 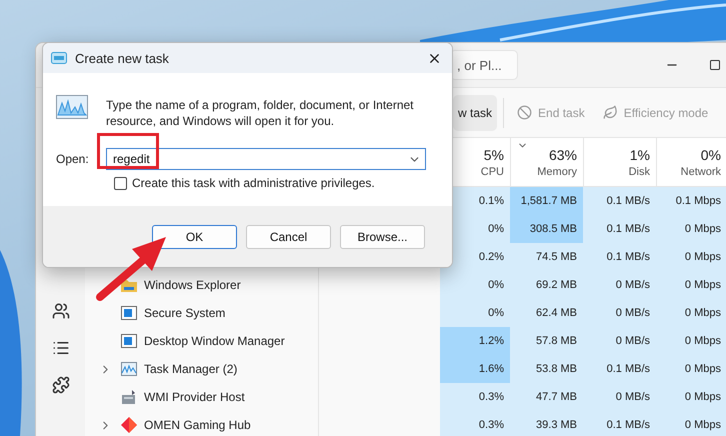 I want to click on column-header: 0% Network, so click(x=691, y=162).